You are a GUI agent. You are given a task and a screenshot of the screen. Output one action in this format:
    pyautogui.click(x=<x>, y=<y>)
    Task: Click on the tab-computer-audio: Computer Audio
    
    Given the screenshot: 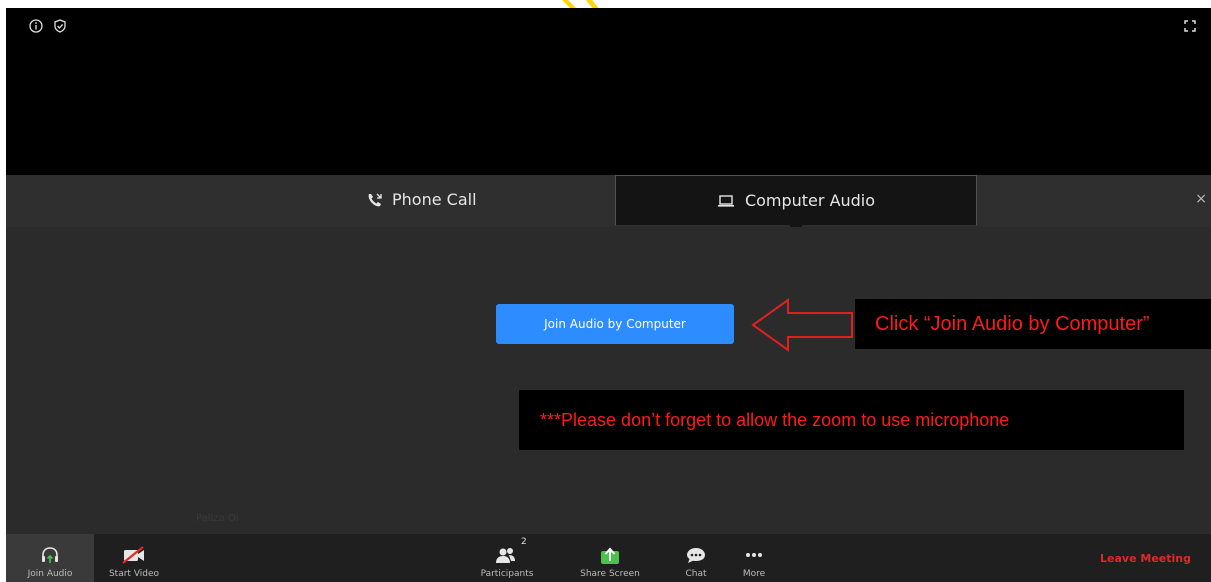 What is the action you would take?
    pyautogui.click(x=796, y=200)
    